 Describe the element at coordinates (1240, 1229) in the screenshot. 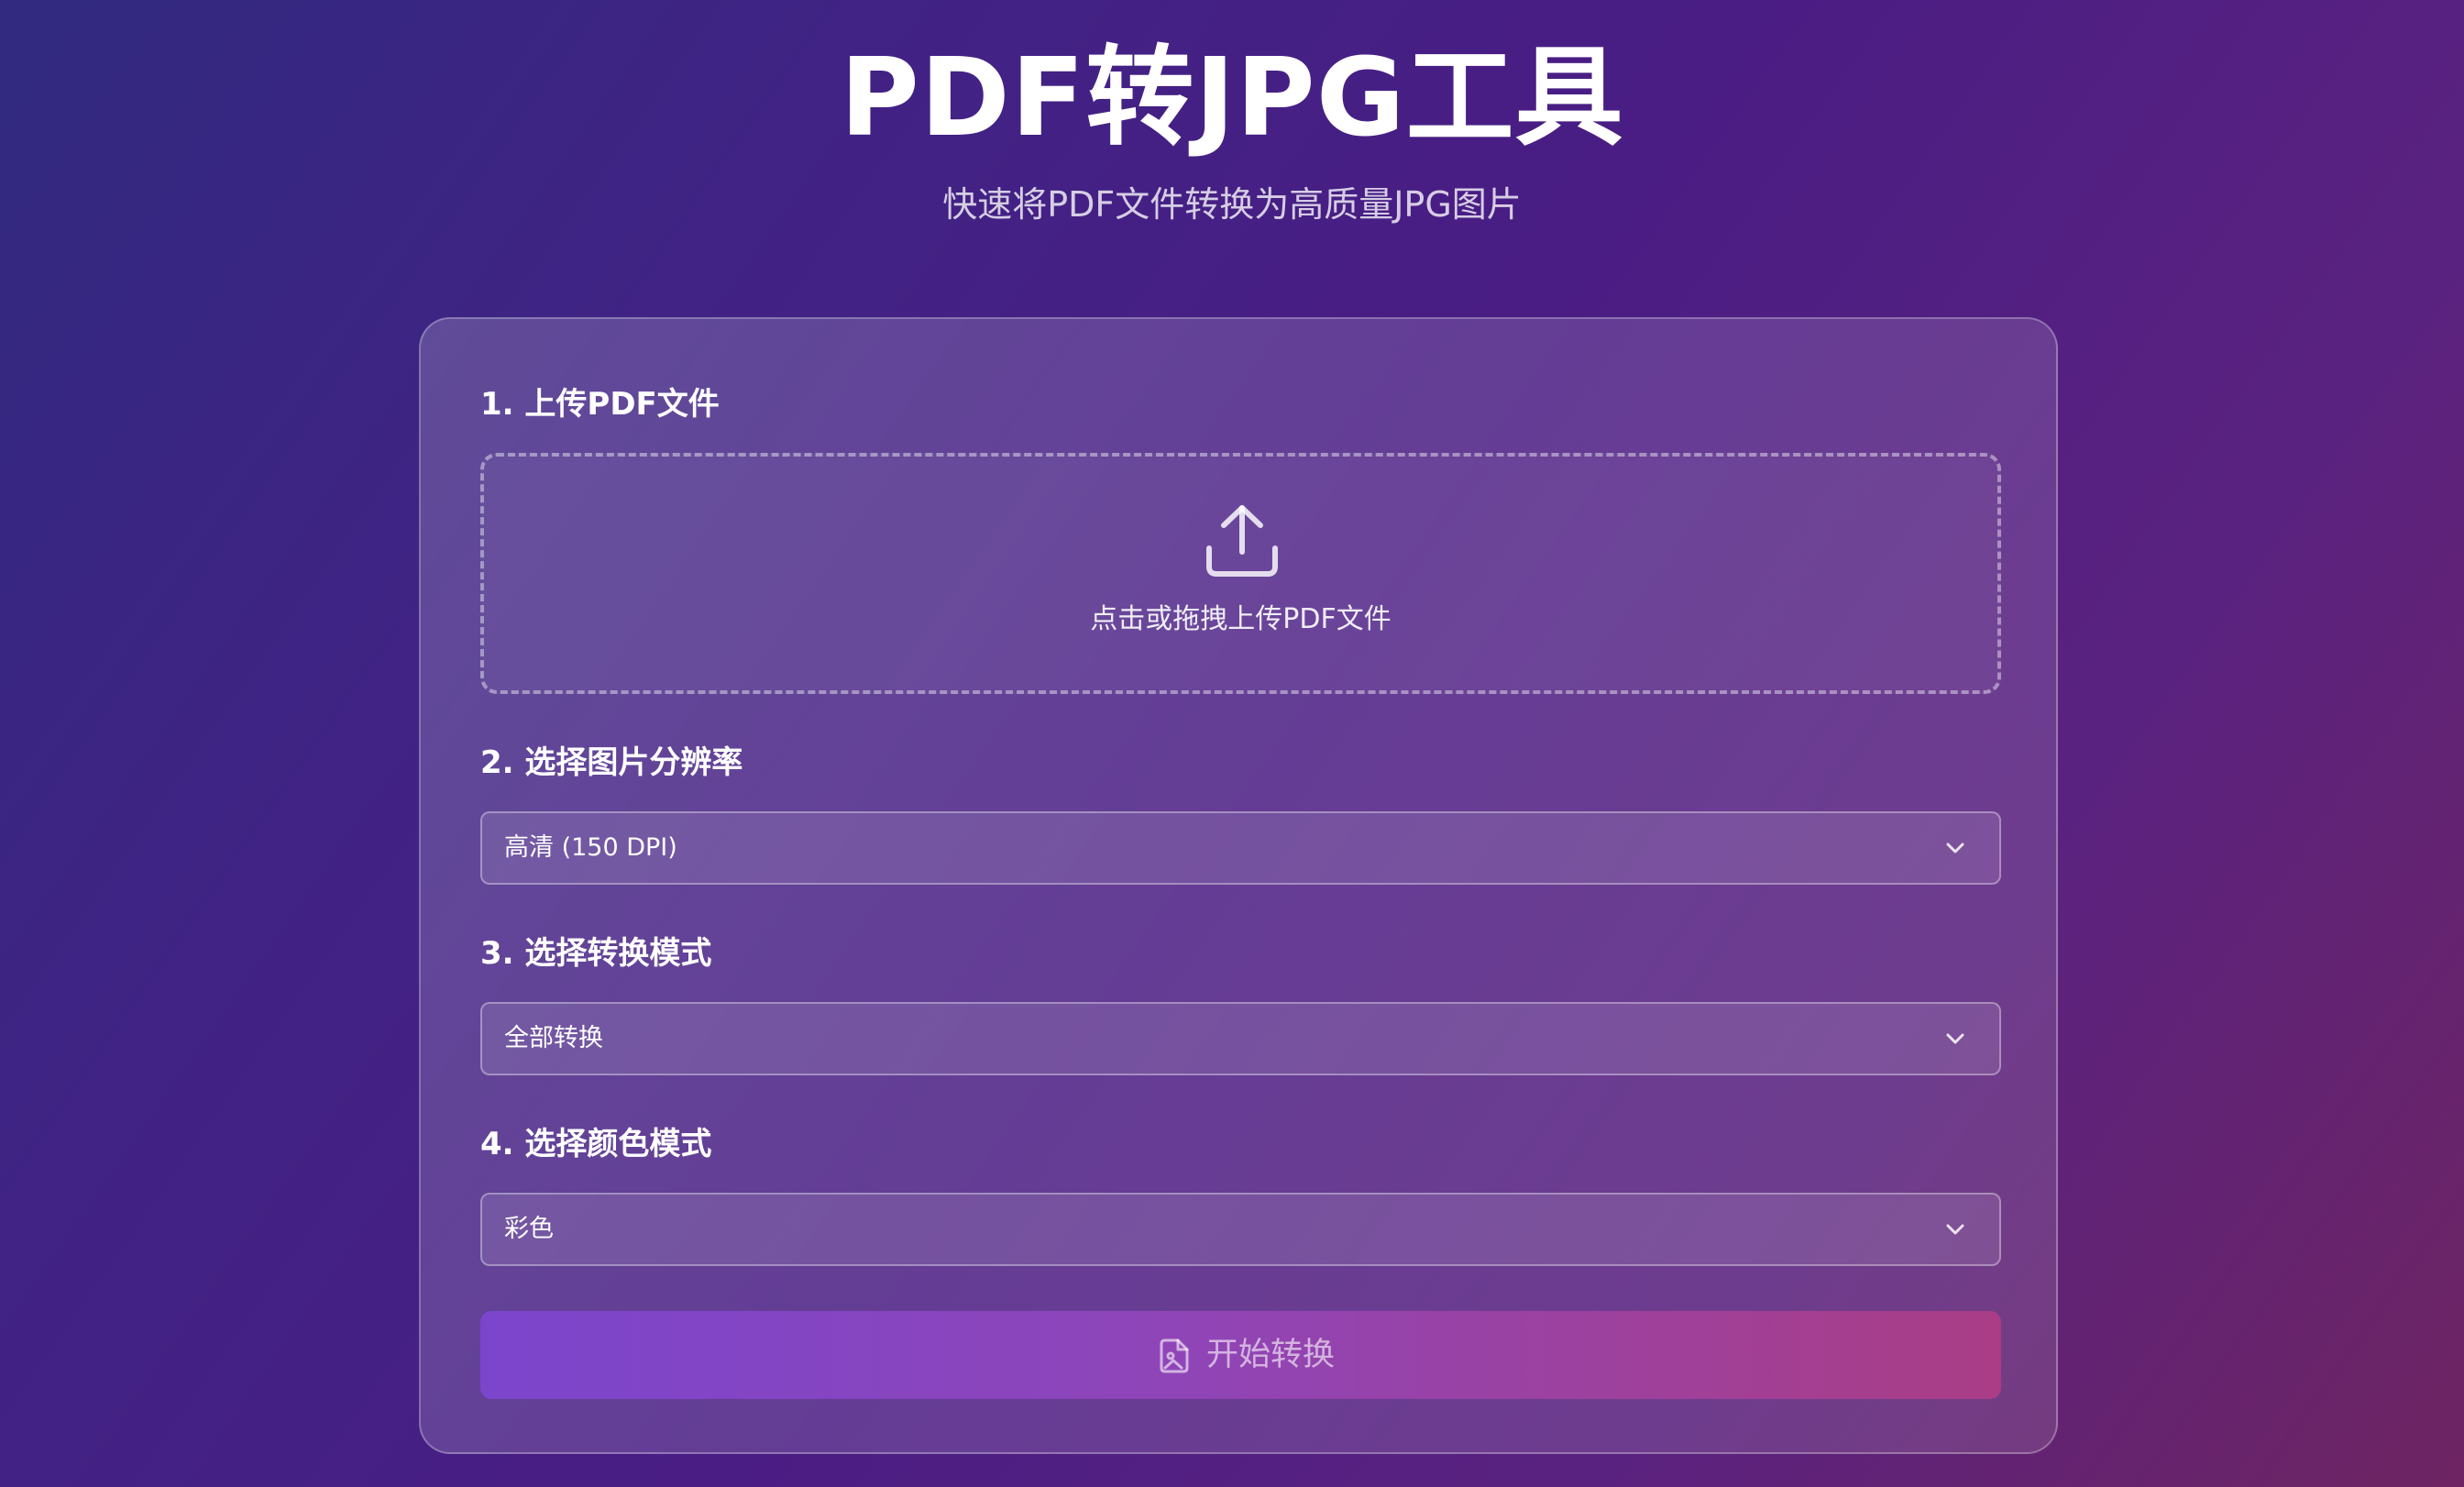

I see `color-mode-select: 彩色` at that location.